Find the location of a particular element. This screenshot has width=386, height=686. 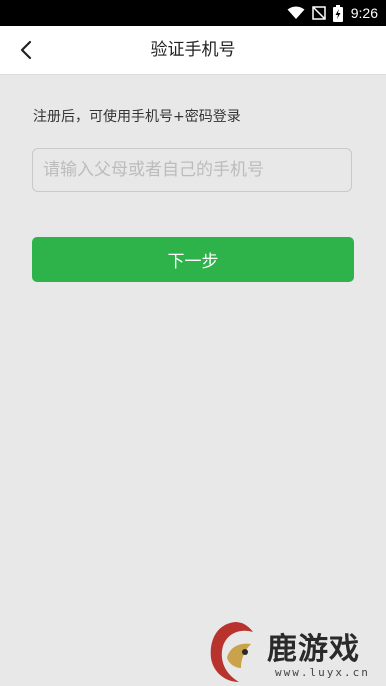

register-hint: 注册后，可使用手机号+密码登录 is located at coordinates (137, 117).